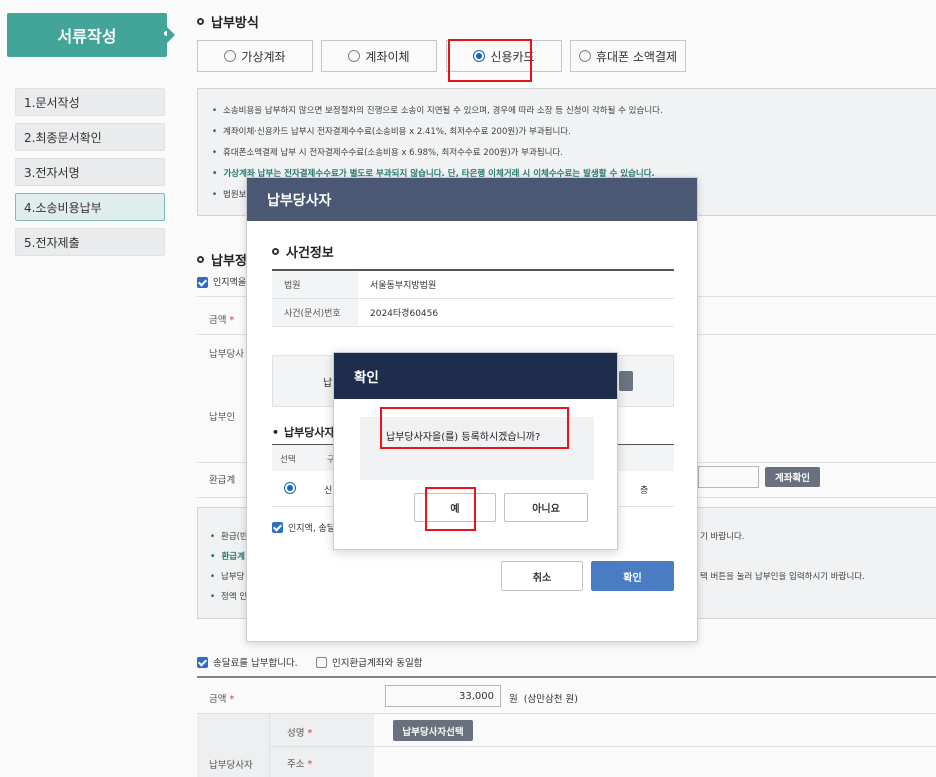 The image size is (936, 777). I want to click on case-info-row: 사건(문서)번호 2024타경60456, so click(473, 313).